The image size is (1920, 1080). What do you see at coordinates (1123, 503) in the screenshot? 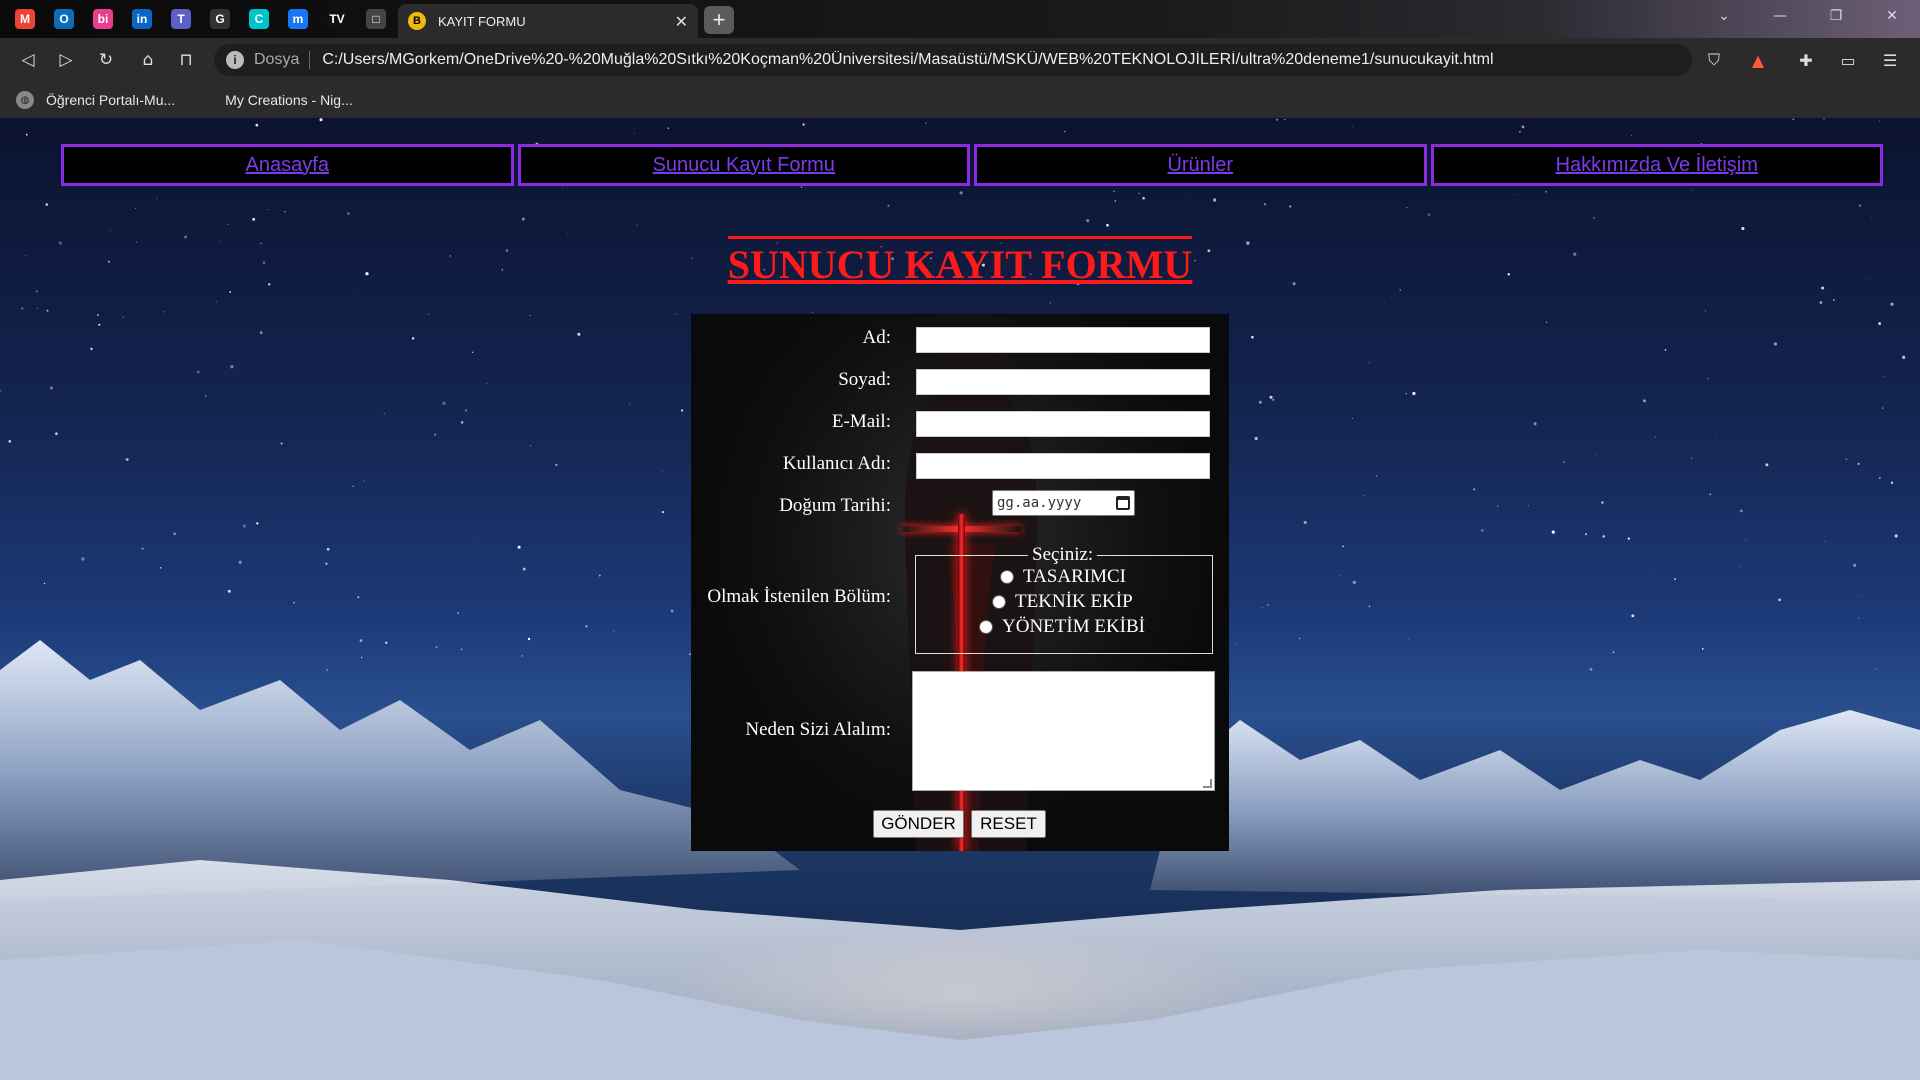
I see `calendar-icon` at bounding box center [1123, 503].